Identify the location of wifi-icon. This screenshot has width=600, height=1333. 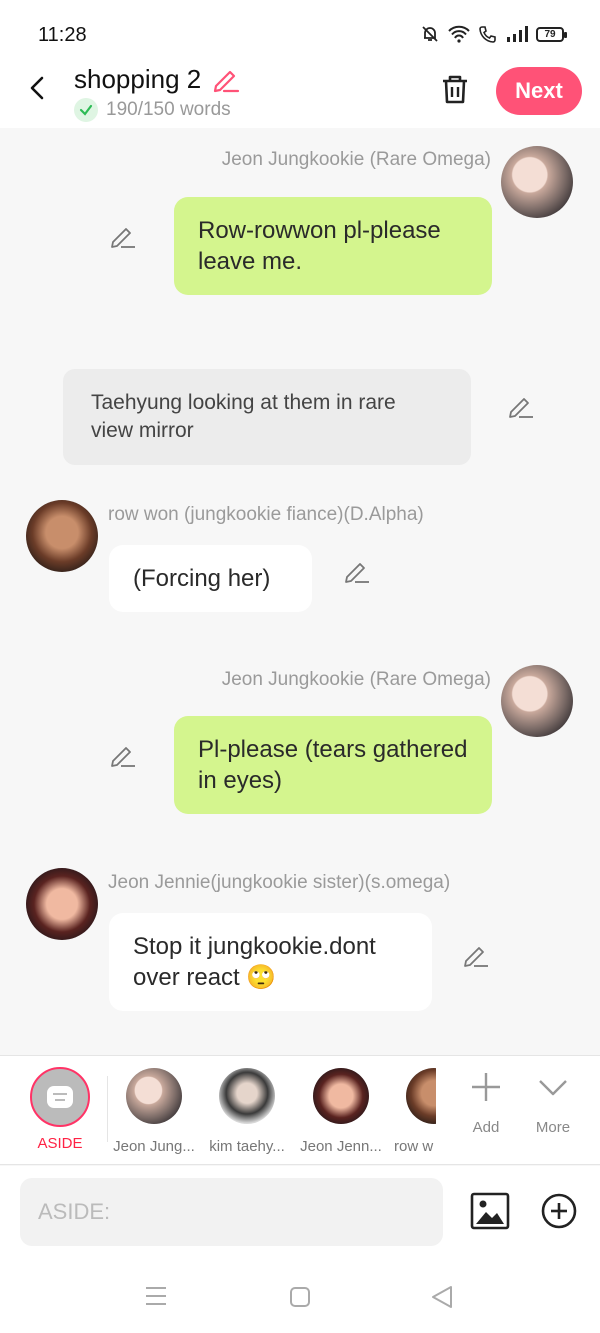
(459, 34).